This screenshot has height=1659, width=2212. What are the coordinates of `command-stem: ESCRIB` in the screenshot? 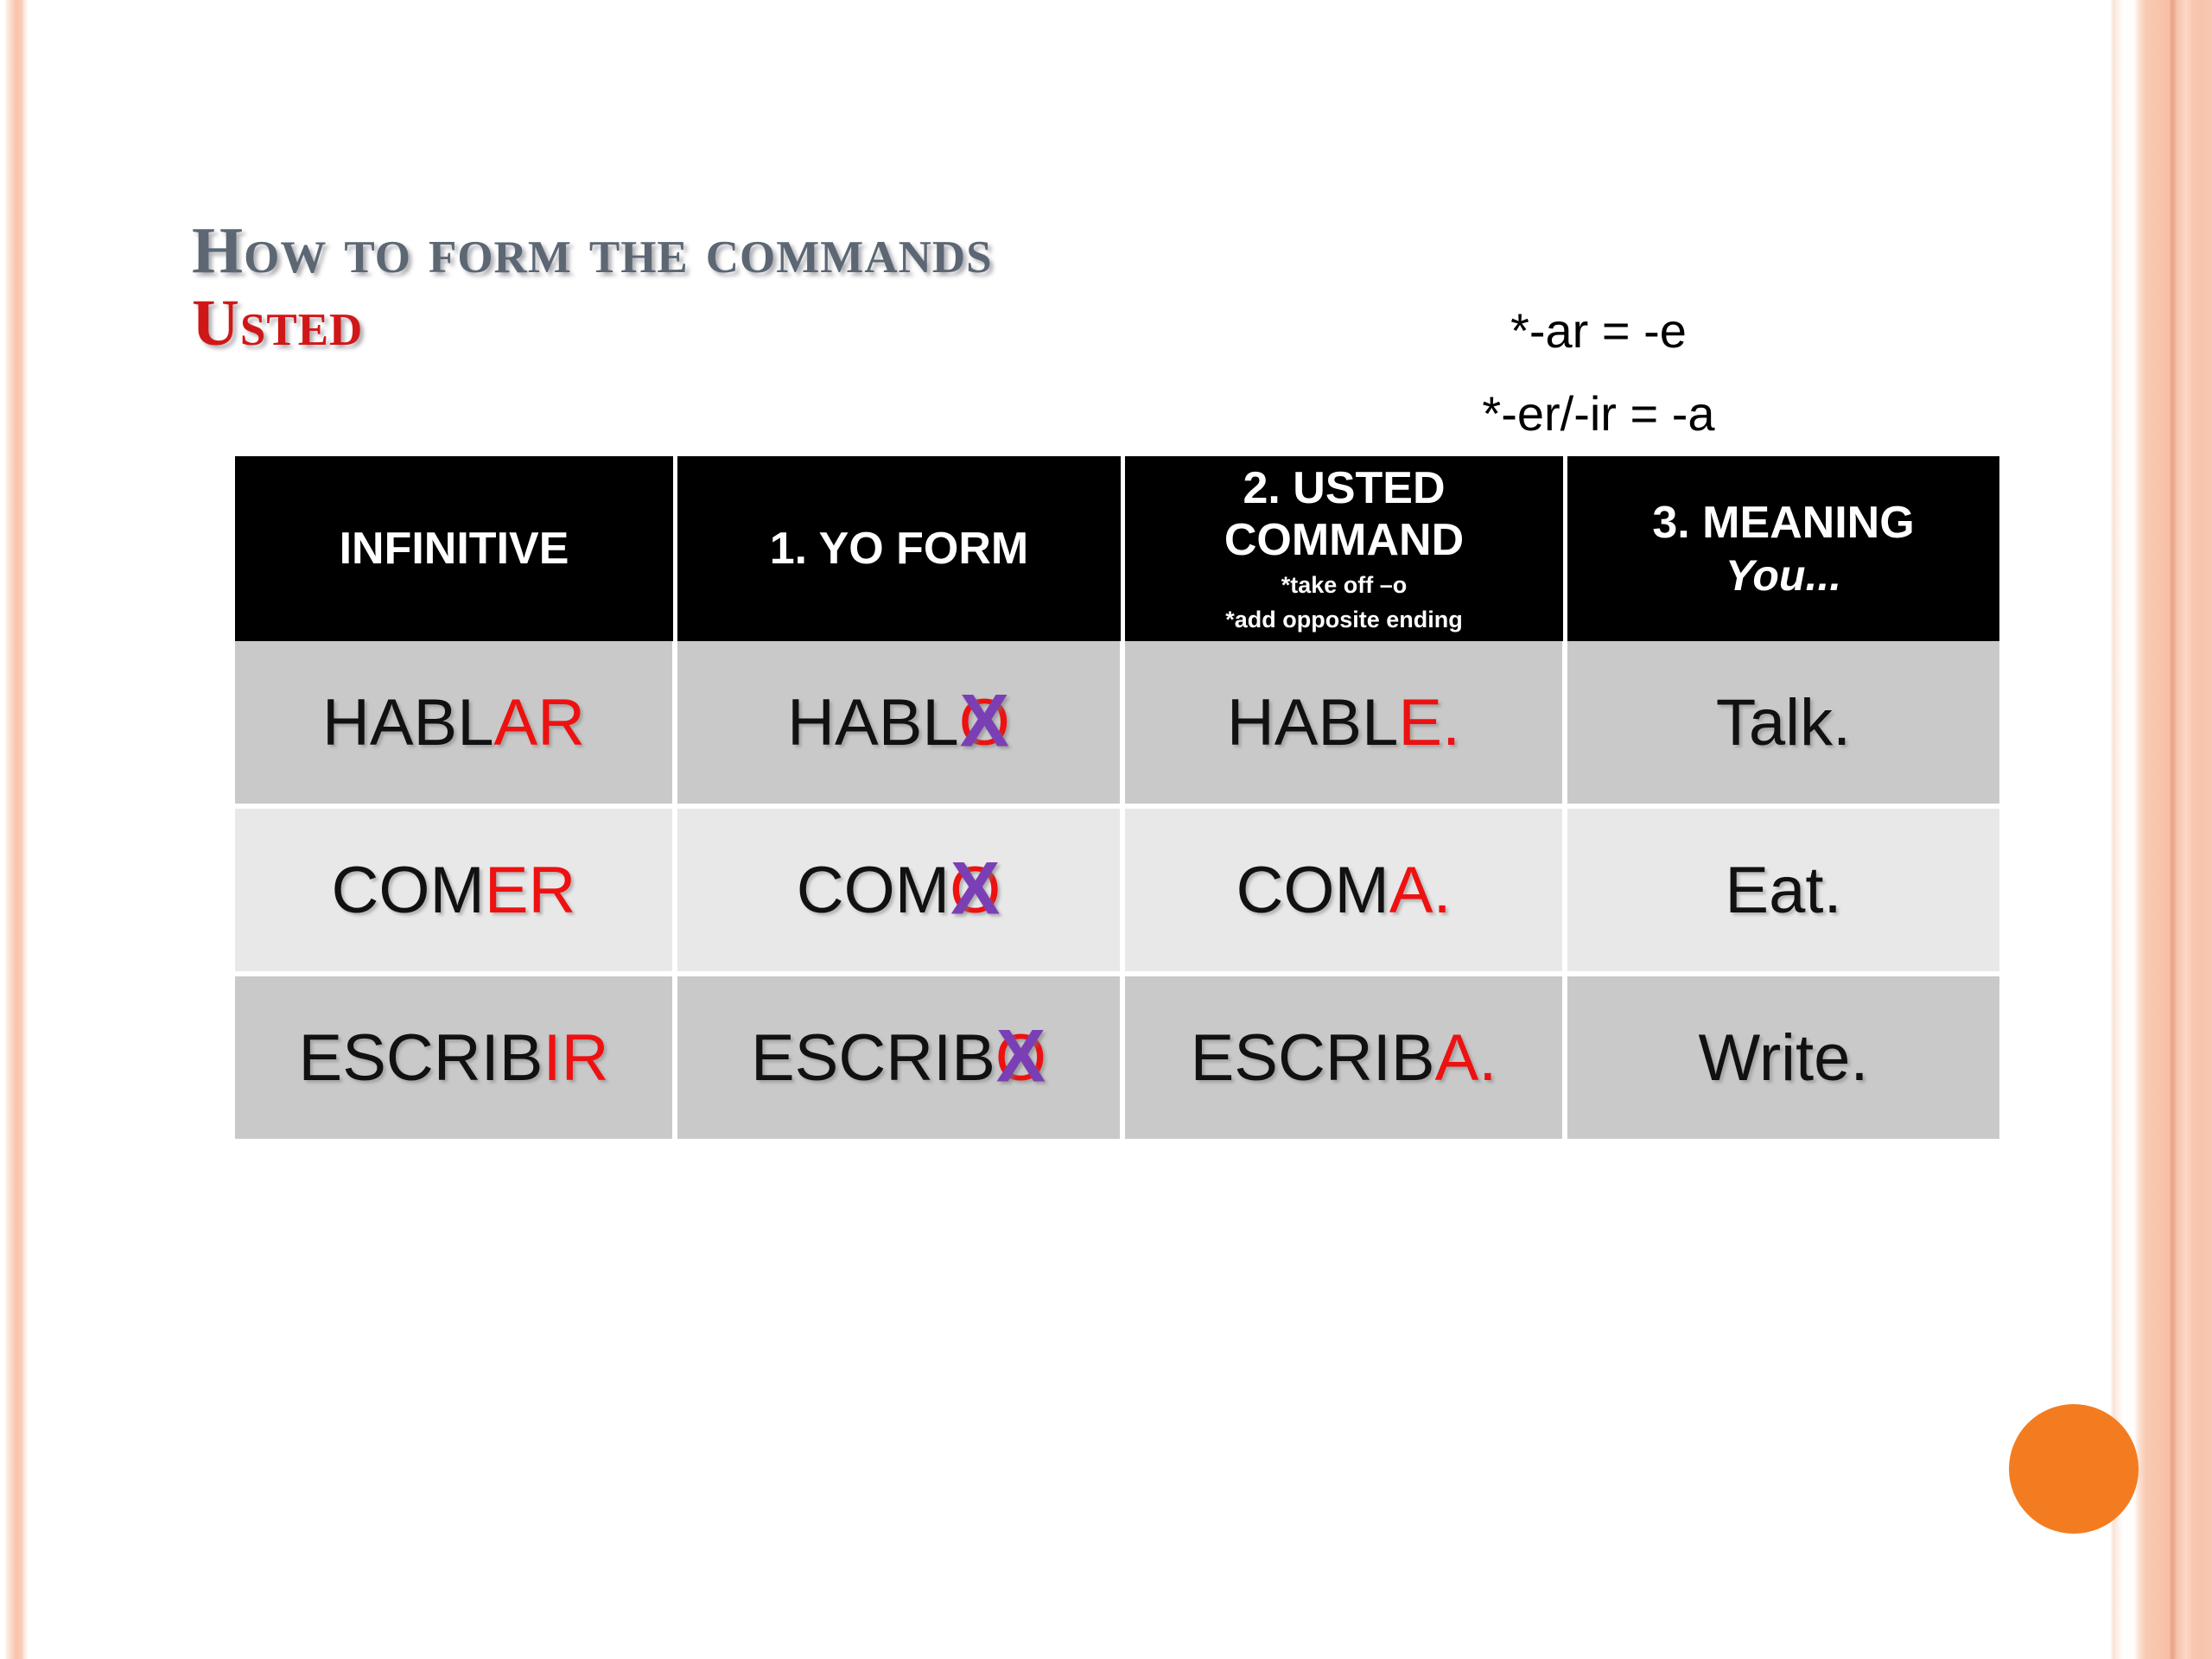 It's located at (1312, 1057).